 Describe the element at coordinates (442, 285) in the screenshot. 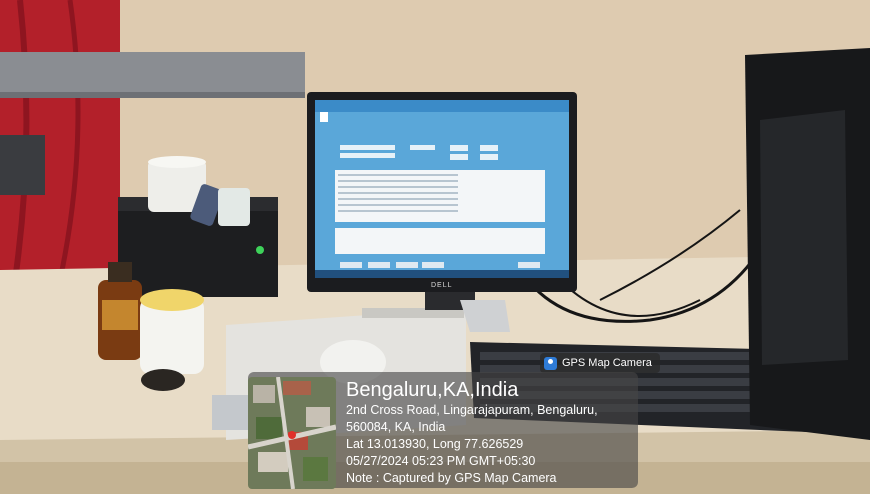

I see `monitor-brand-logo: DELL` at that location.